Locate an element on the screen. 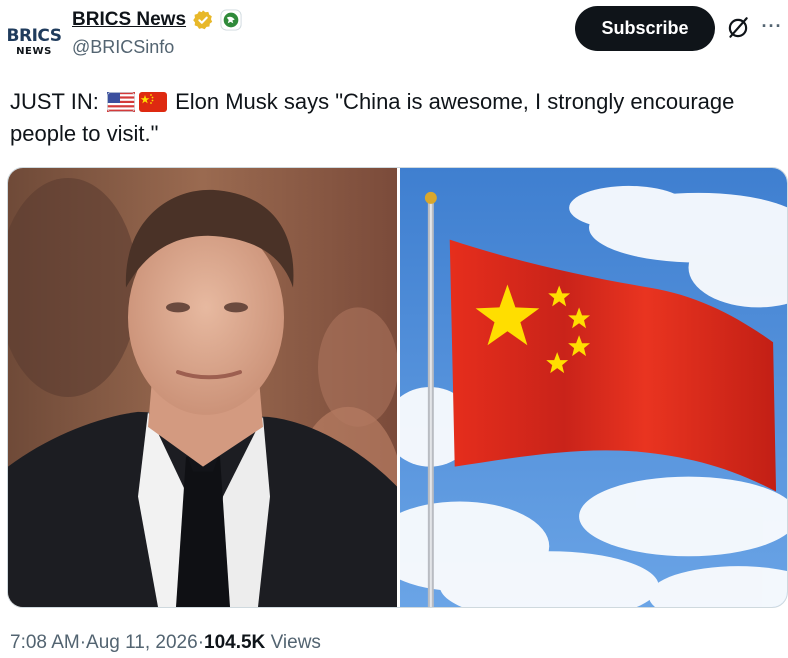  tweet-time: 7:08 AM is located at coordinates (45, 643).